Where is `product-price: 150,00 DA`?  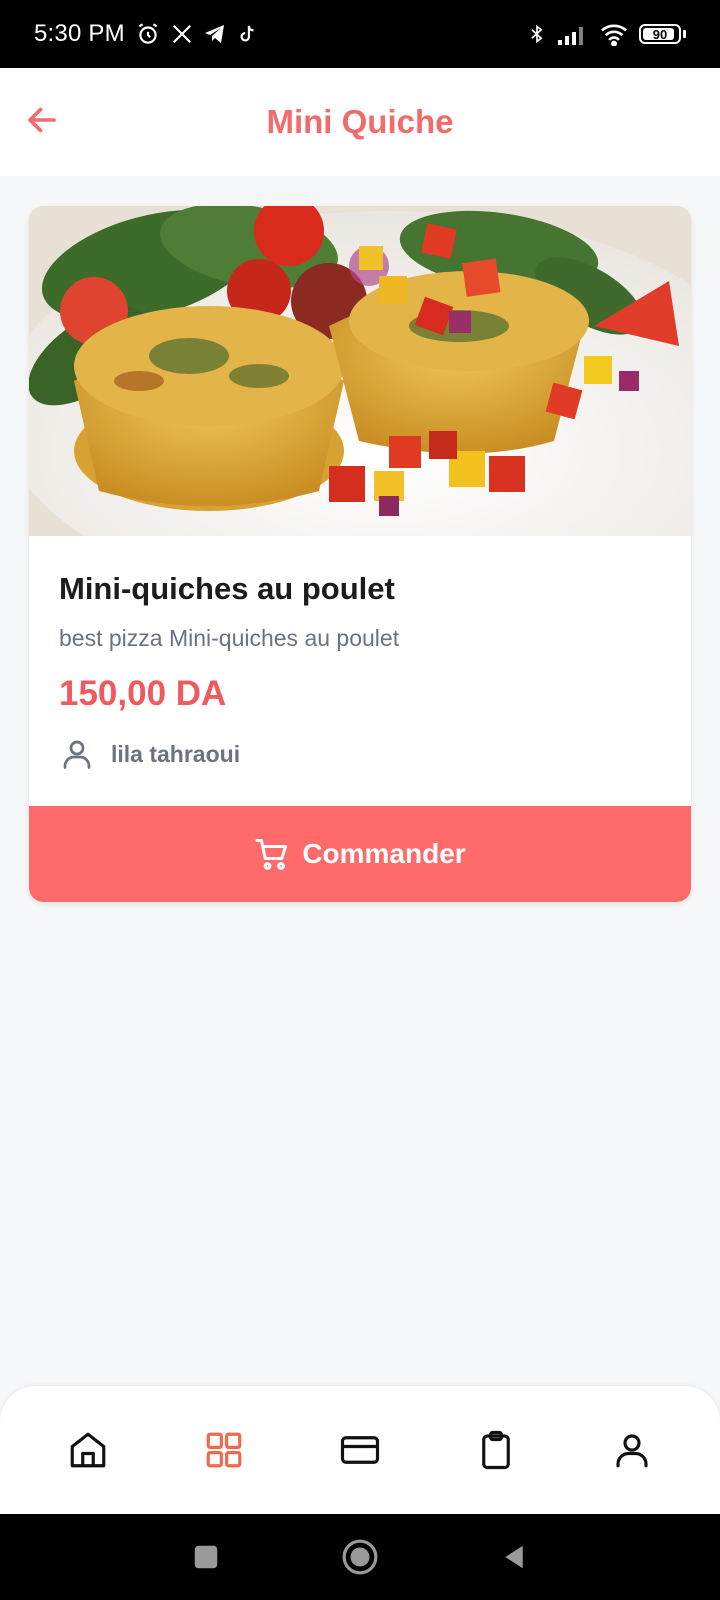 product-price: 150,00 DA is located at coordinates (143, 694).